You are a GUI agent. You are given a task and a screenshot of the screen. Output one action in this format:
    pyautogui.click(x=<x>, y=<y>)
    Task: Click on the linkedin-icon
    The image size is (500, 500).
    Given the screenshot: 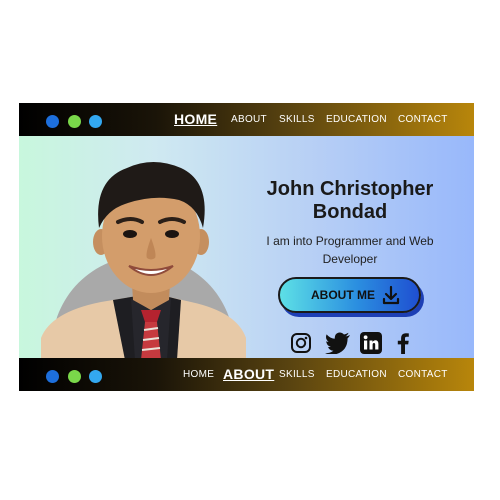 What is the action you would take?
    pyautogui.click(x=371, y=343)
    